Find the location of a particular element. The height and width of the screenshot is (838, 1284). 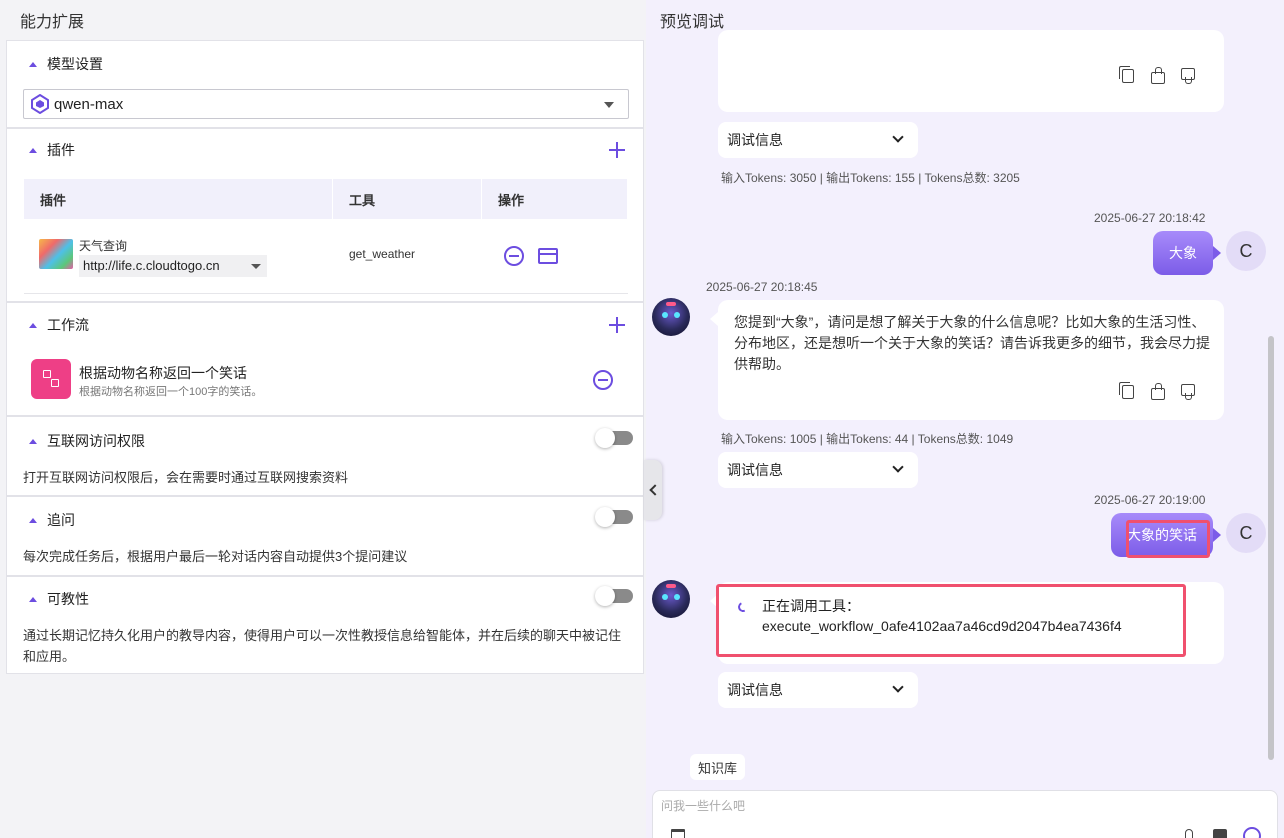

section-title: 互联网访问权限 is located at coordinates (96, 441).